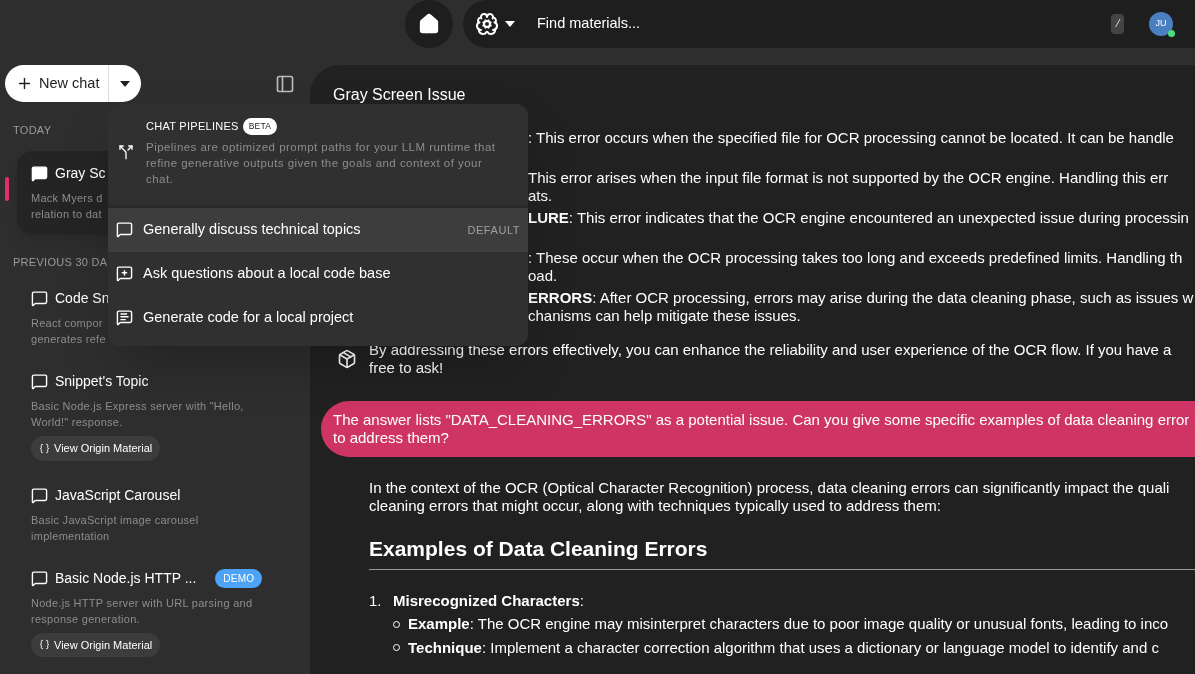  I want to click on chat-title: Snippet's Topic, so click(102, 381).